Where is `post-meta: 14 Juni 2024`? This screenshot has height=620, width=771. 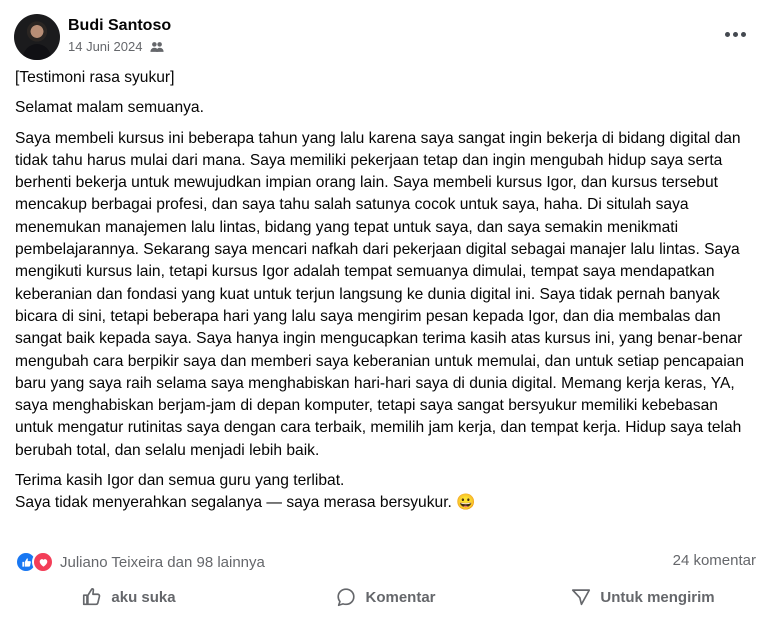
post-meta: 14 Juni 2024 is located at coordinates (116, 46).